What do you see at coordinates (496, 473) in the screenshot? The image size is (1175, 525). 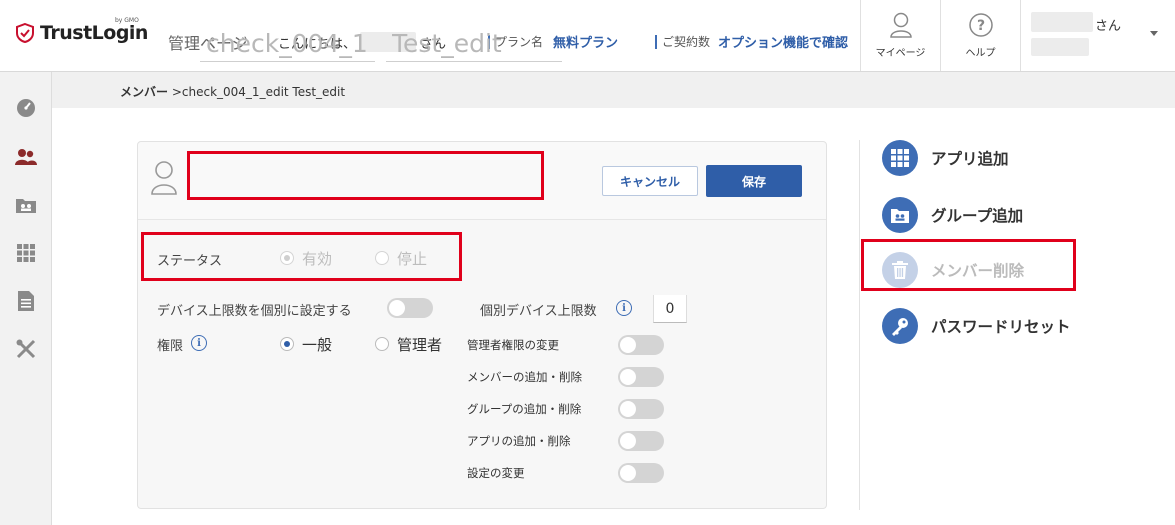 I see `permission-label: 設定の変更` at bounding box center [496, 473].